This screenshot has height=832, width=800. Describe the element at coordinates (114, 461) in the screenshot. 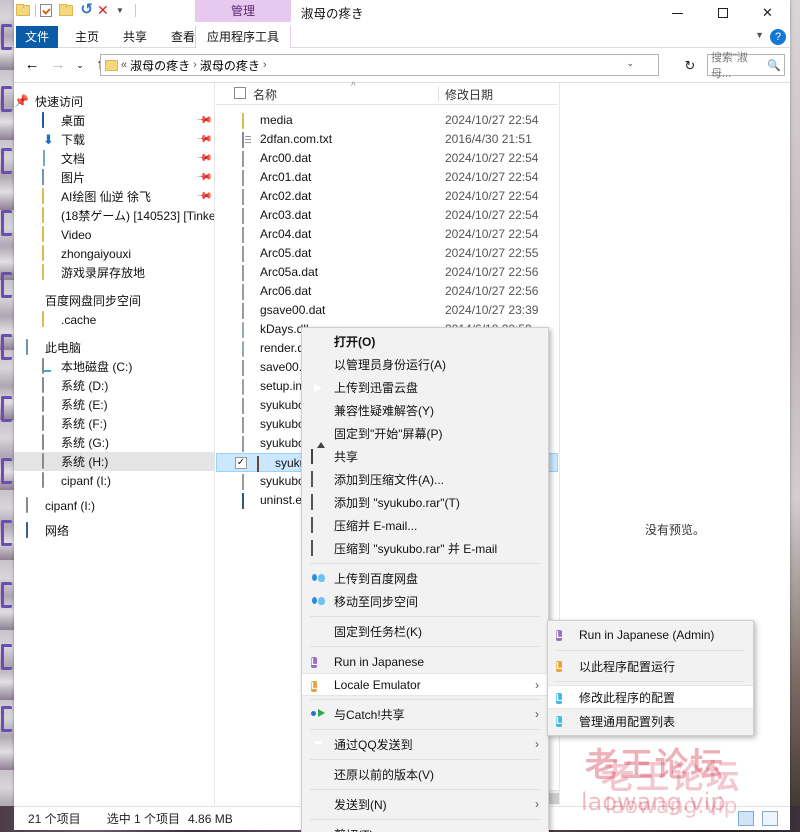

I see `sidebar-item-drive-h: 系统 (H:)` at that location.